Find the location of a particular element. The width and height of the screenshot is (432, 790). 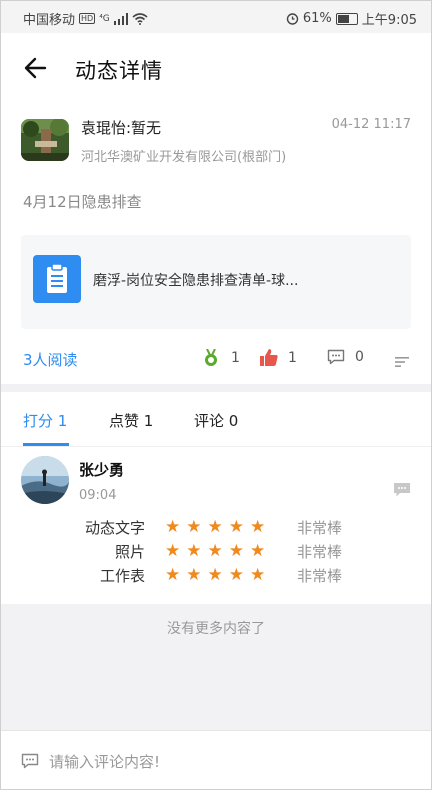

more-button is located at coordinates (402, 362).